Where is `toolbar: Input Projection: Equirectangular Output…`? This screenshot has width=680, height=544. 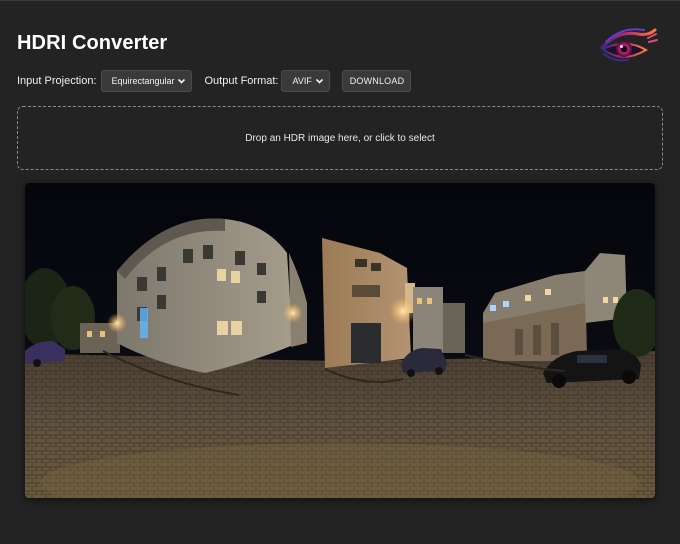
toolbar: Input Projection: Equirectangular Output… is located at coordinates (214, 81).